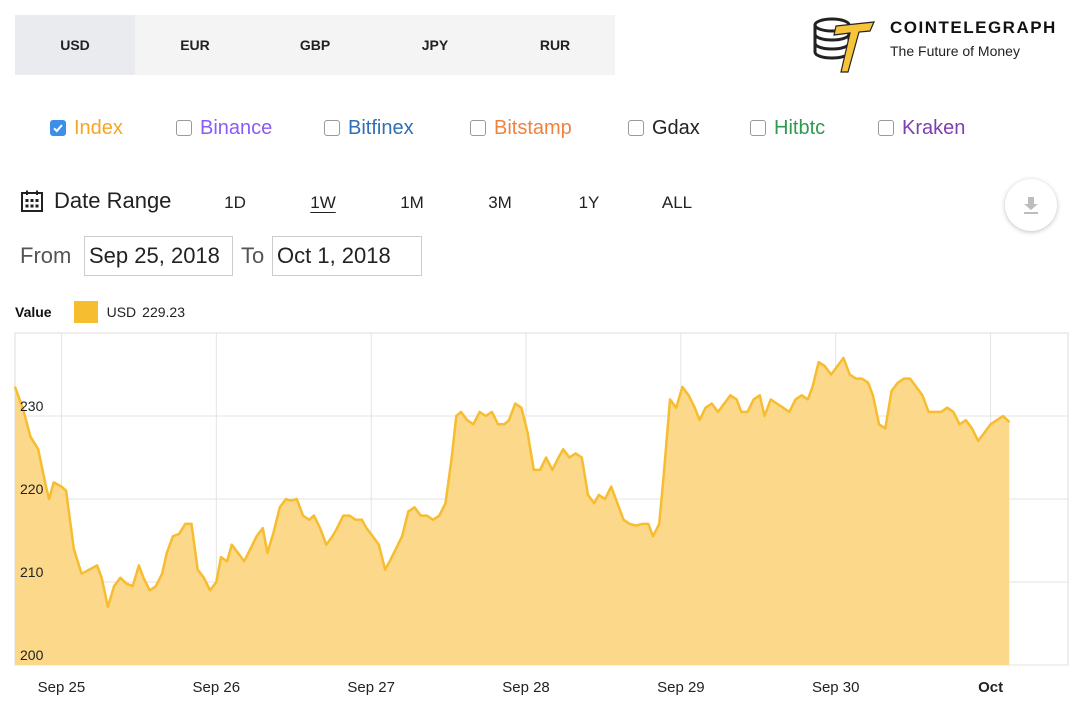 This screenshot has height=706, width=1088. Describe the element at coordinates (98, 127) in the screenshot. I see `exchange-label: Index` at that location.